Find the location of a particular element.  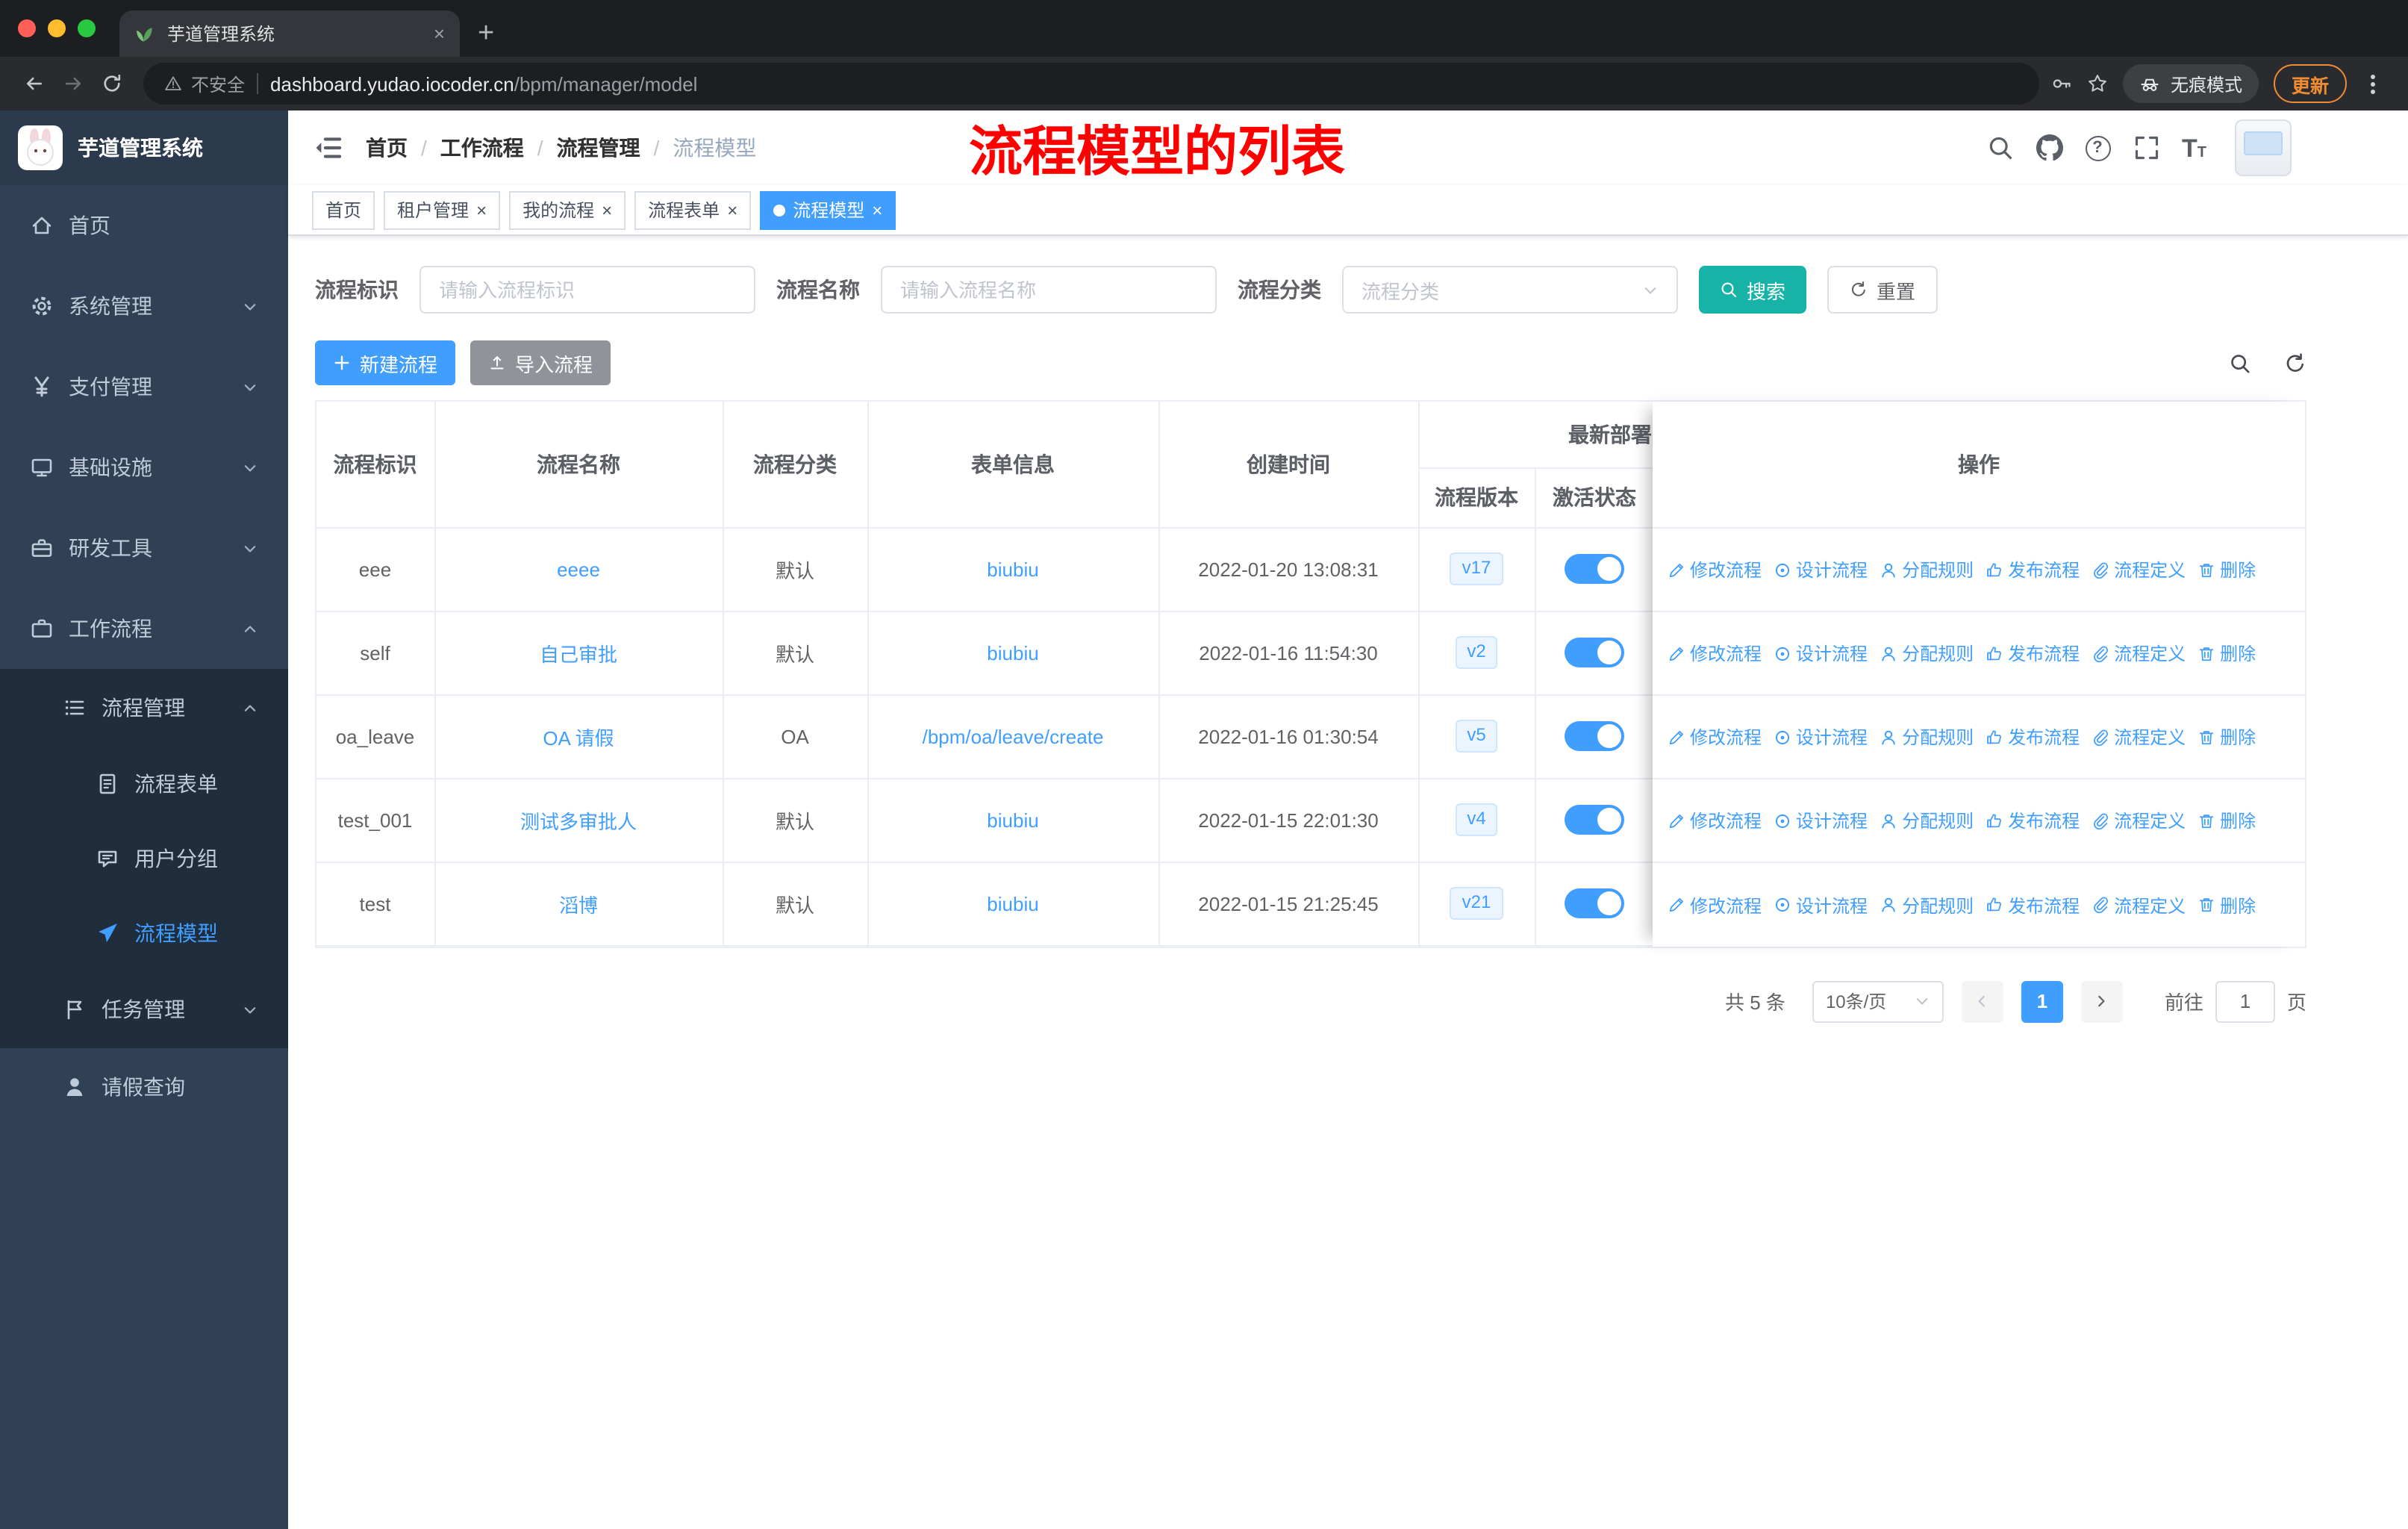

goto-page-input is located at coordinates (2245, 1001).